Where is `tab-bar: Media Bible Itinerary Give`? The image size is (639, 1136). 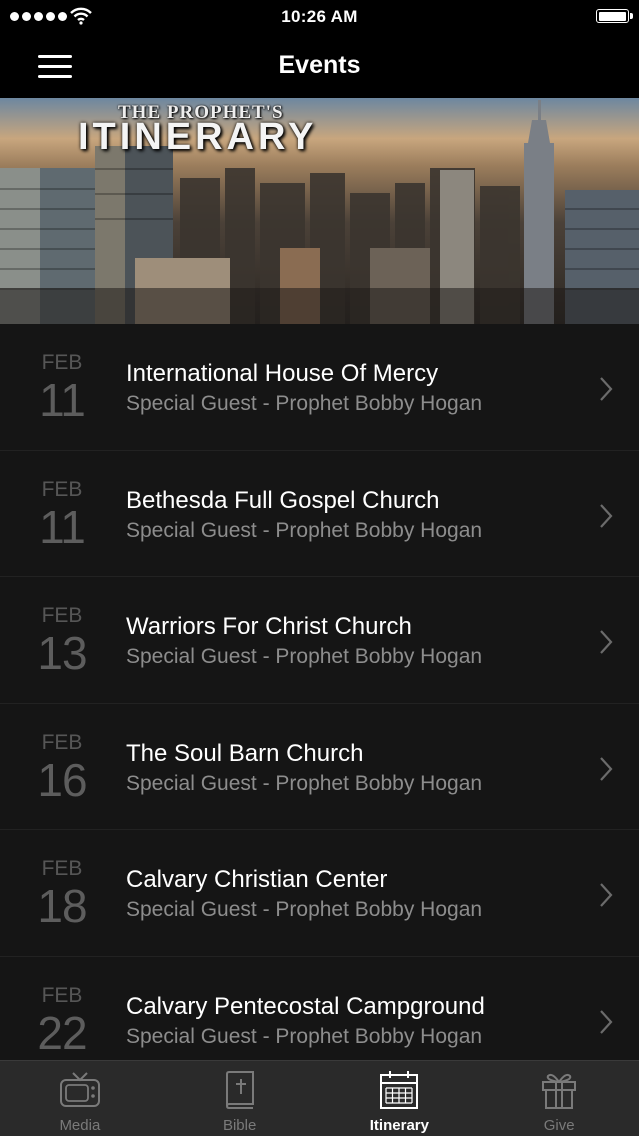 tab-bar: Media Bible Itinerary Give is located at coordinates (319, 1098).